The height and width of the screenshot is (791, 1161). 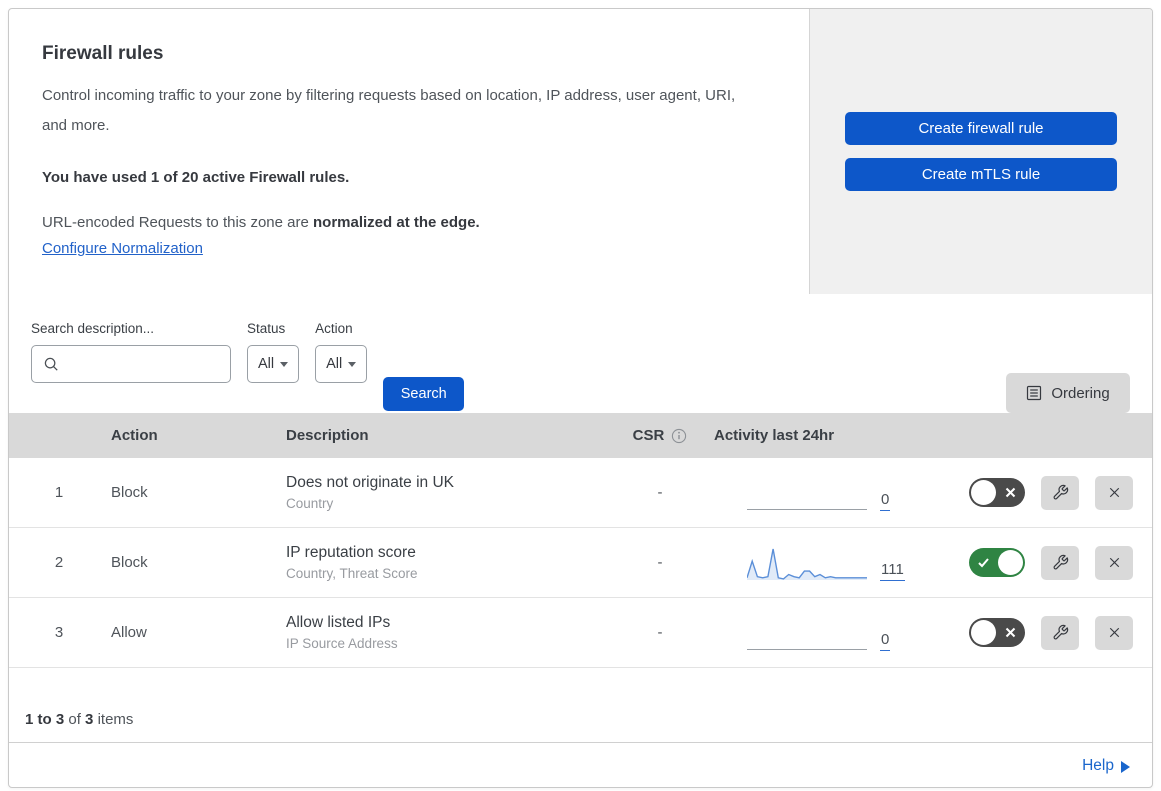 What do you see at coordinates (59, 562) in the screenshot?
I see `rule-priority: 2` at bounding box center [59, 562].